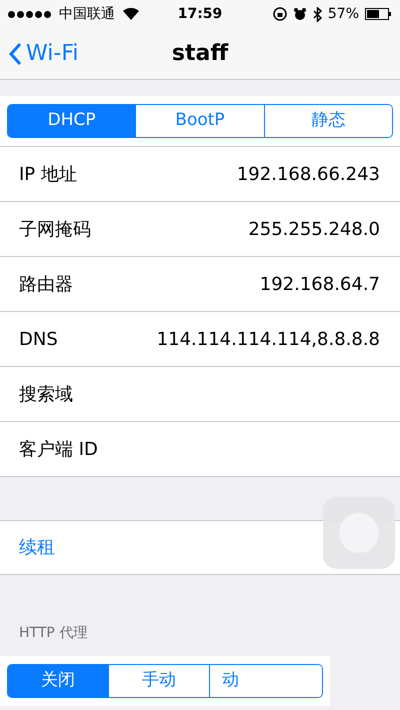 Image resolution: width=400 pixels, height=710 pixels. What do you see at coordinates (58, 681) in the screenshot?
I see `segment-tab: 关闭` at bounding box center [58, 681].